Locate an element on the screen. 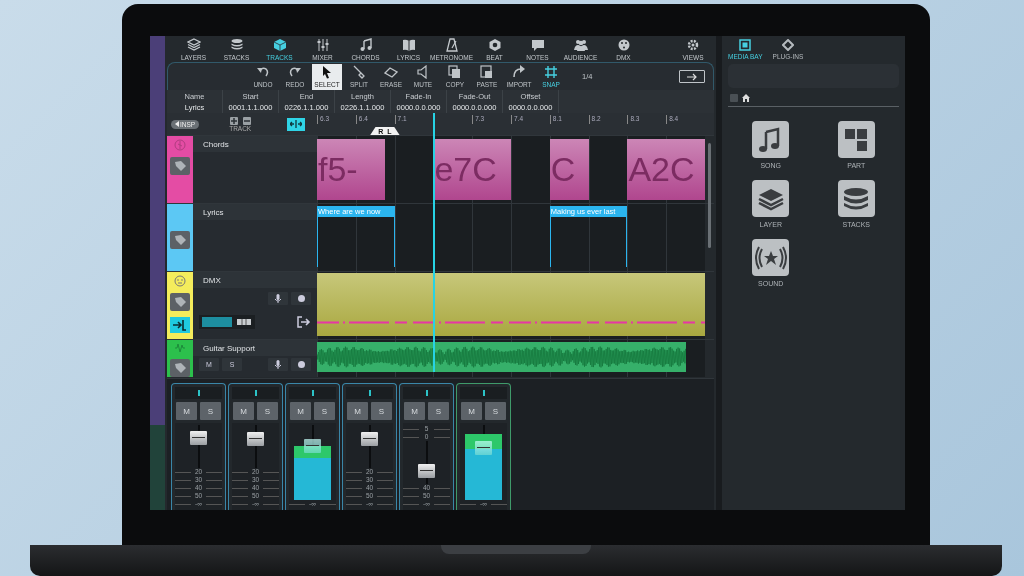  grid-icon is located at coordinates (551, 72).